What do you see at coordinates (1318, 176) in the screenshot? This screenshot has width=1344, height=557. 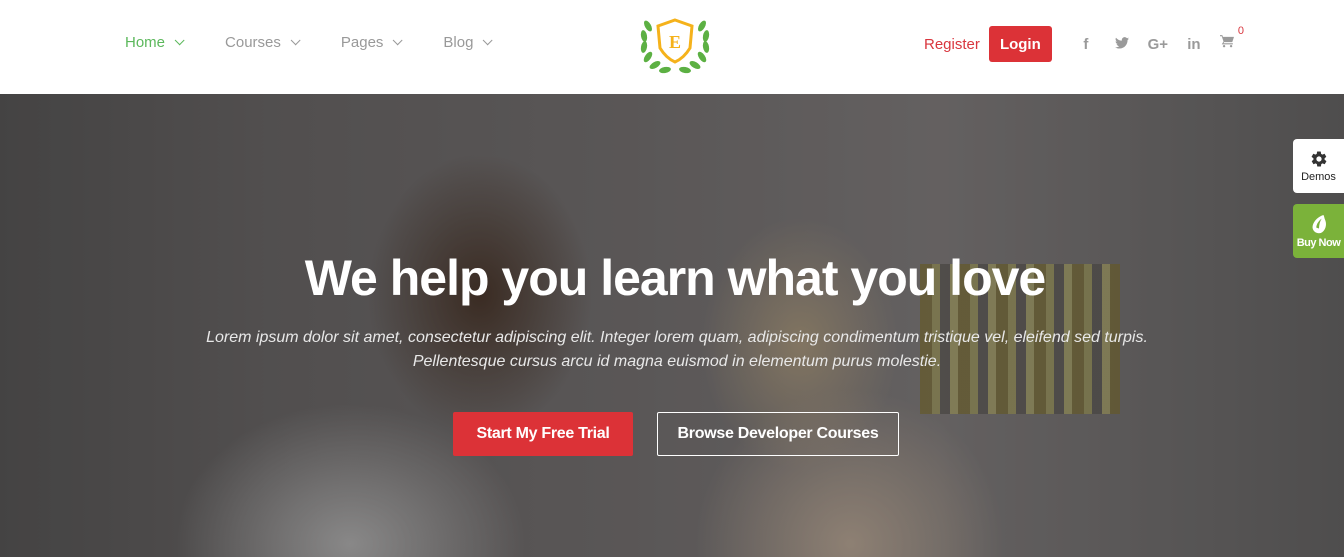 I see `demos-label: Demos` at bounding box center [1318, 176].